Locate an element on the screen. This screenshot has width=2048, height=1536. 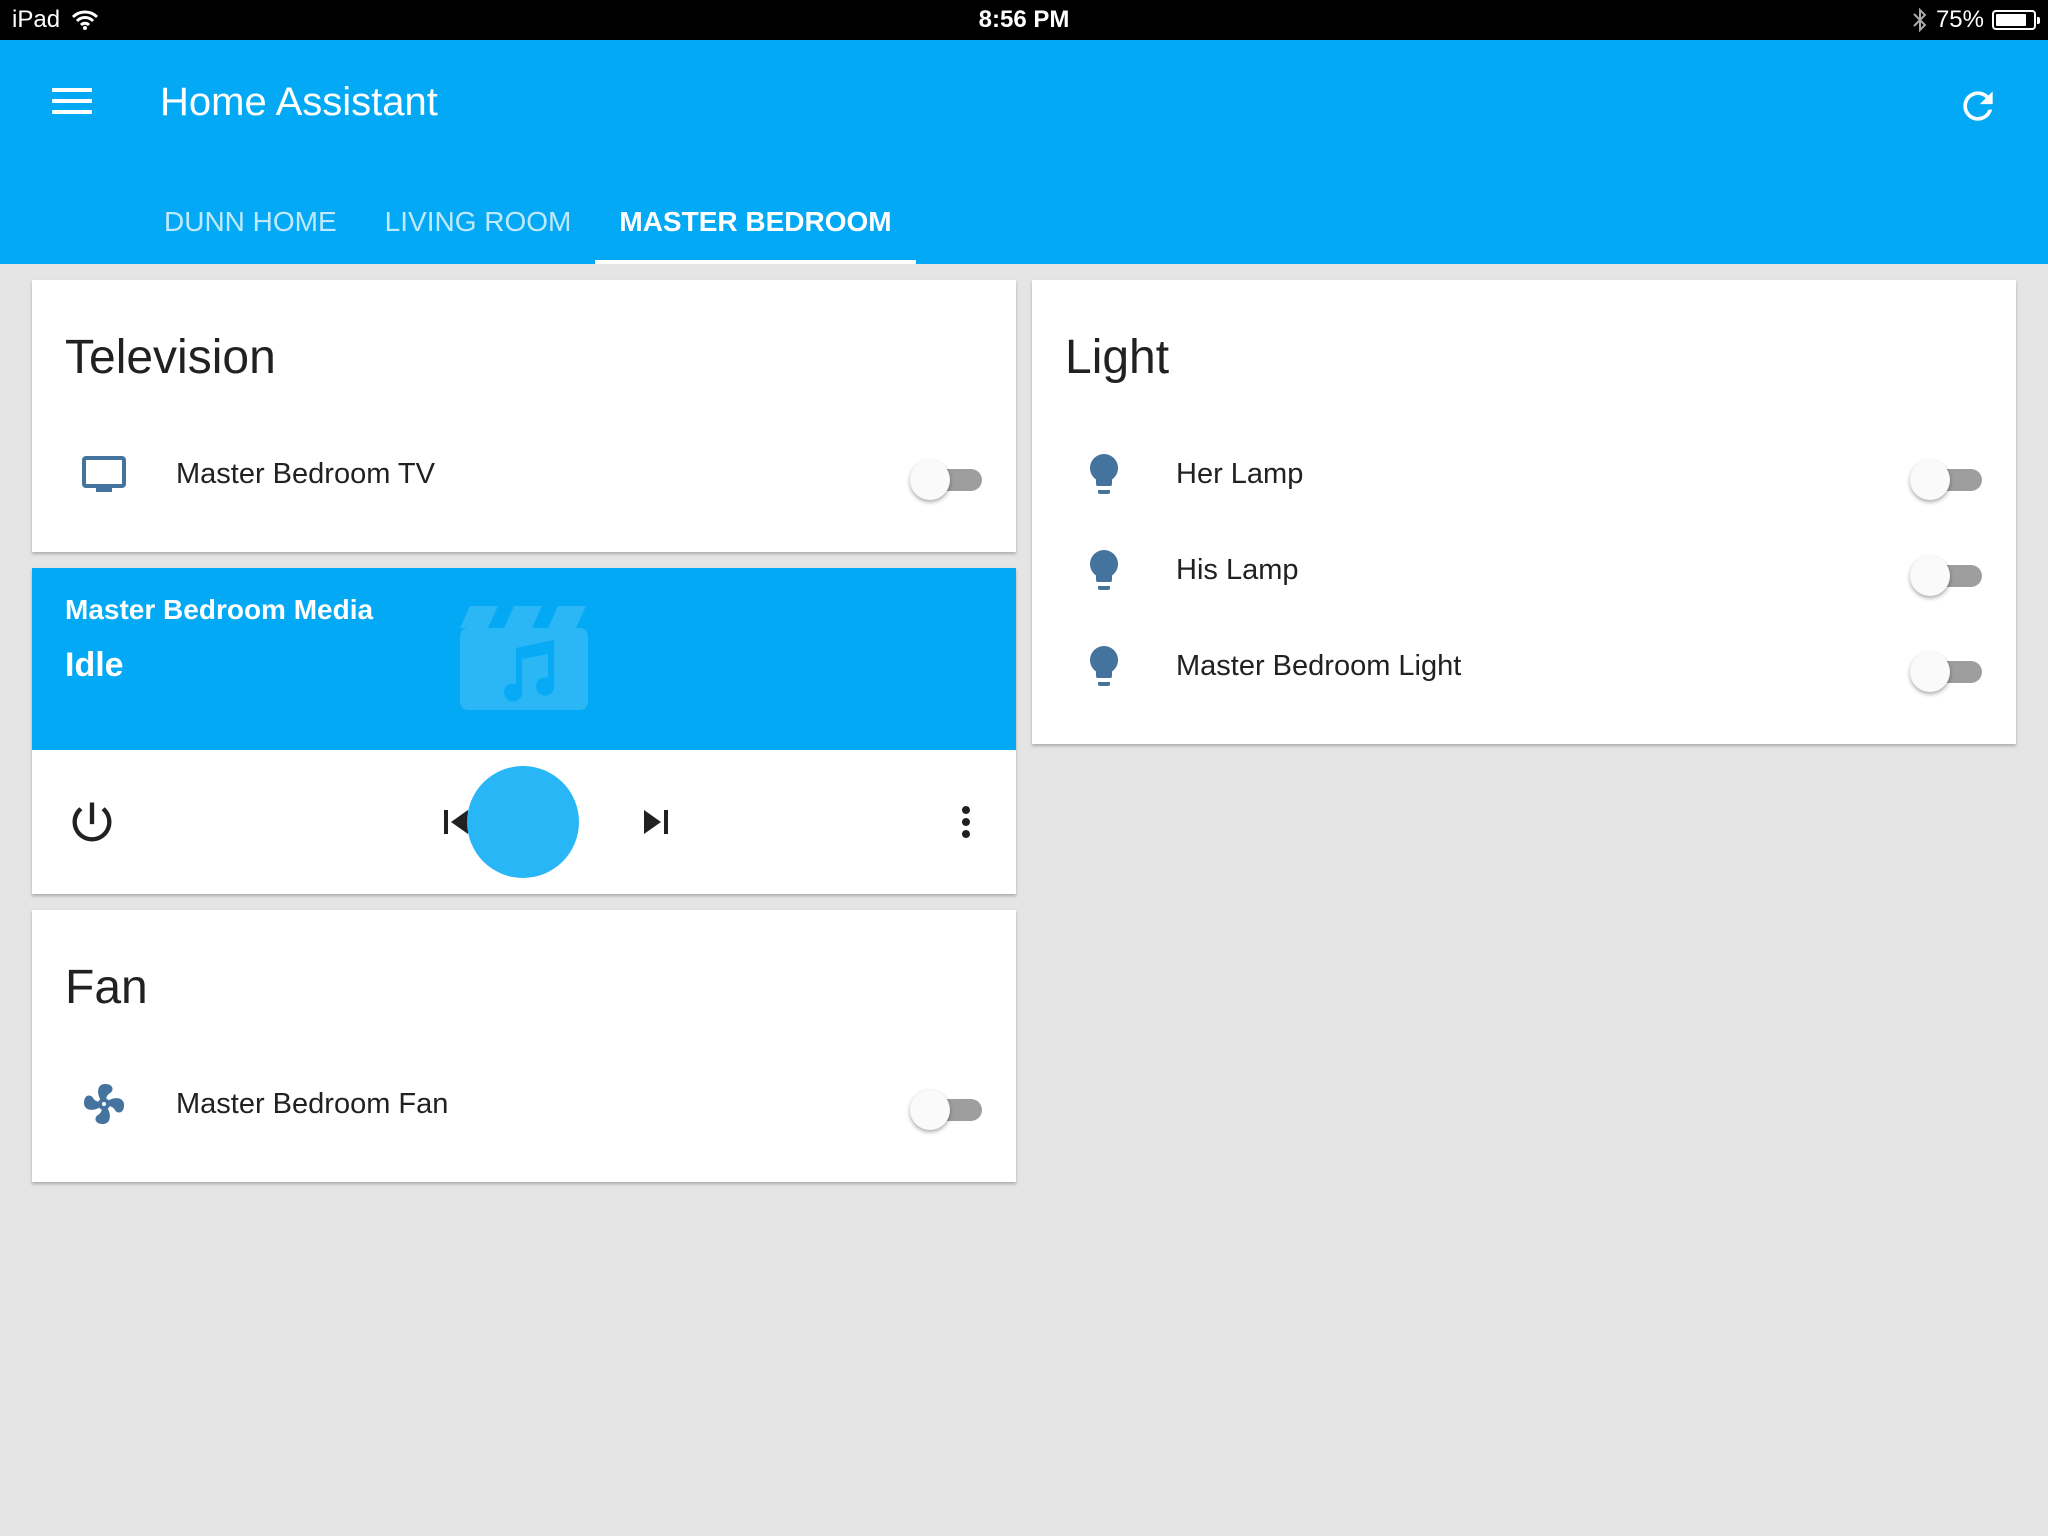
television-icon is located at coordinates (104, 474).